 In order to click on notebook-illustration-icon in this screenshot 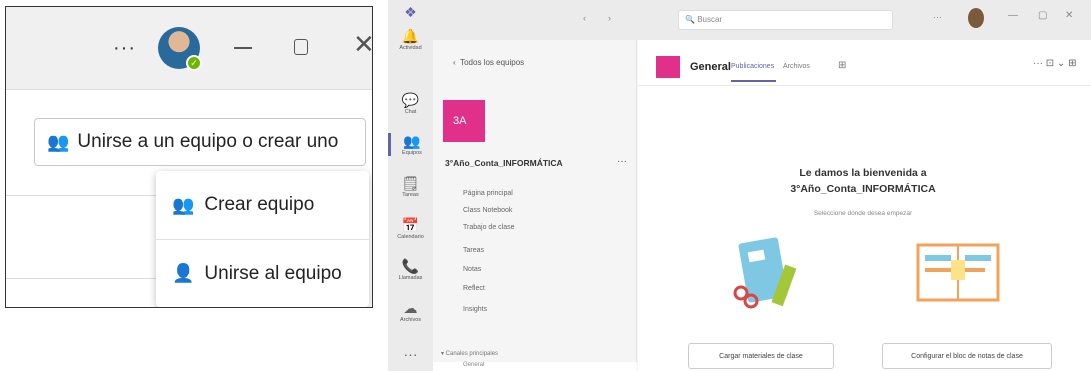, I will do `click(958, 272)`.